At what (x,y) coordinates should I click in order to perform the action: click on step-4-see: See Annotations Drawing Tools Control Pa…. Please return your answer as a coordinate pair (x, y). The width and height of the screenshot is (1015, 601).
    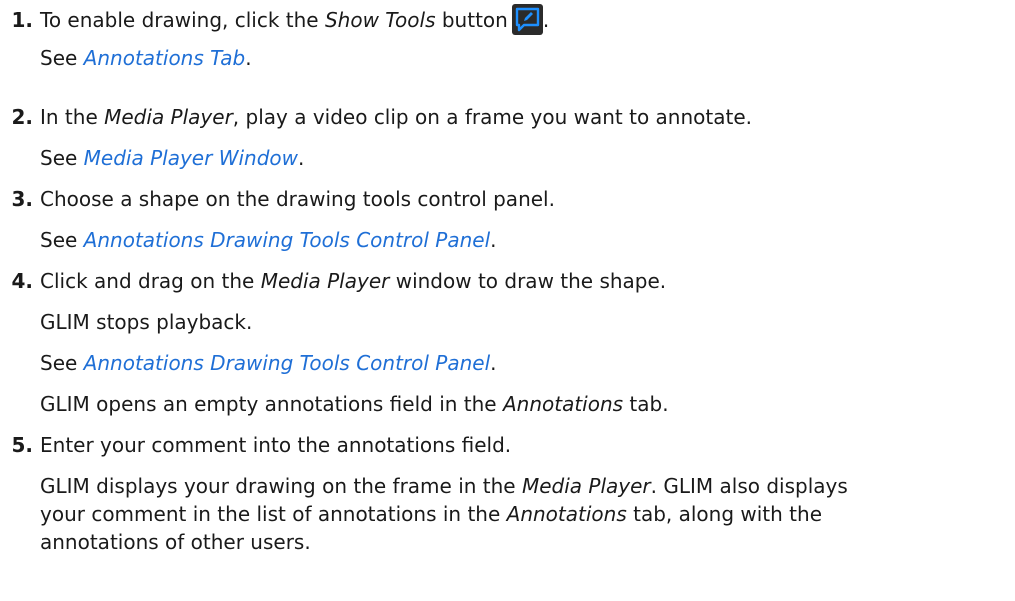
    Looking at the image, I should click on (268, 363).